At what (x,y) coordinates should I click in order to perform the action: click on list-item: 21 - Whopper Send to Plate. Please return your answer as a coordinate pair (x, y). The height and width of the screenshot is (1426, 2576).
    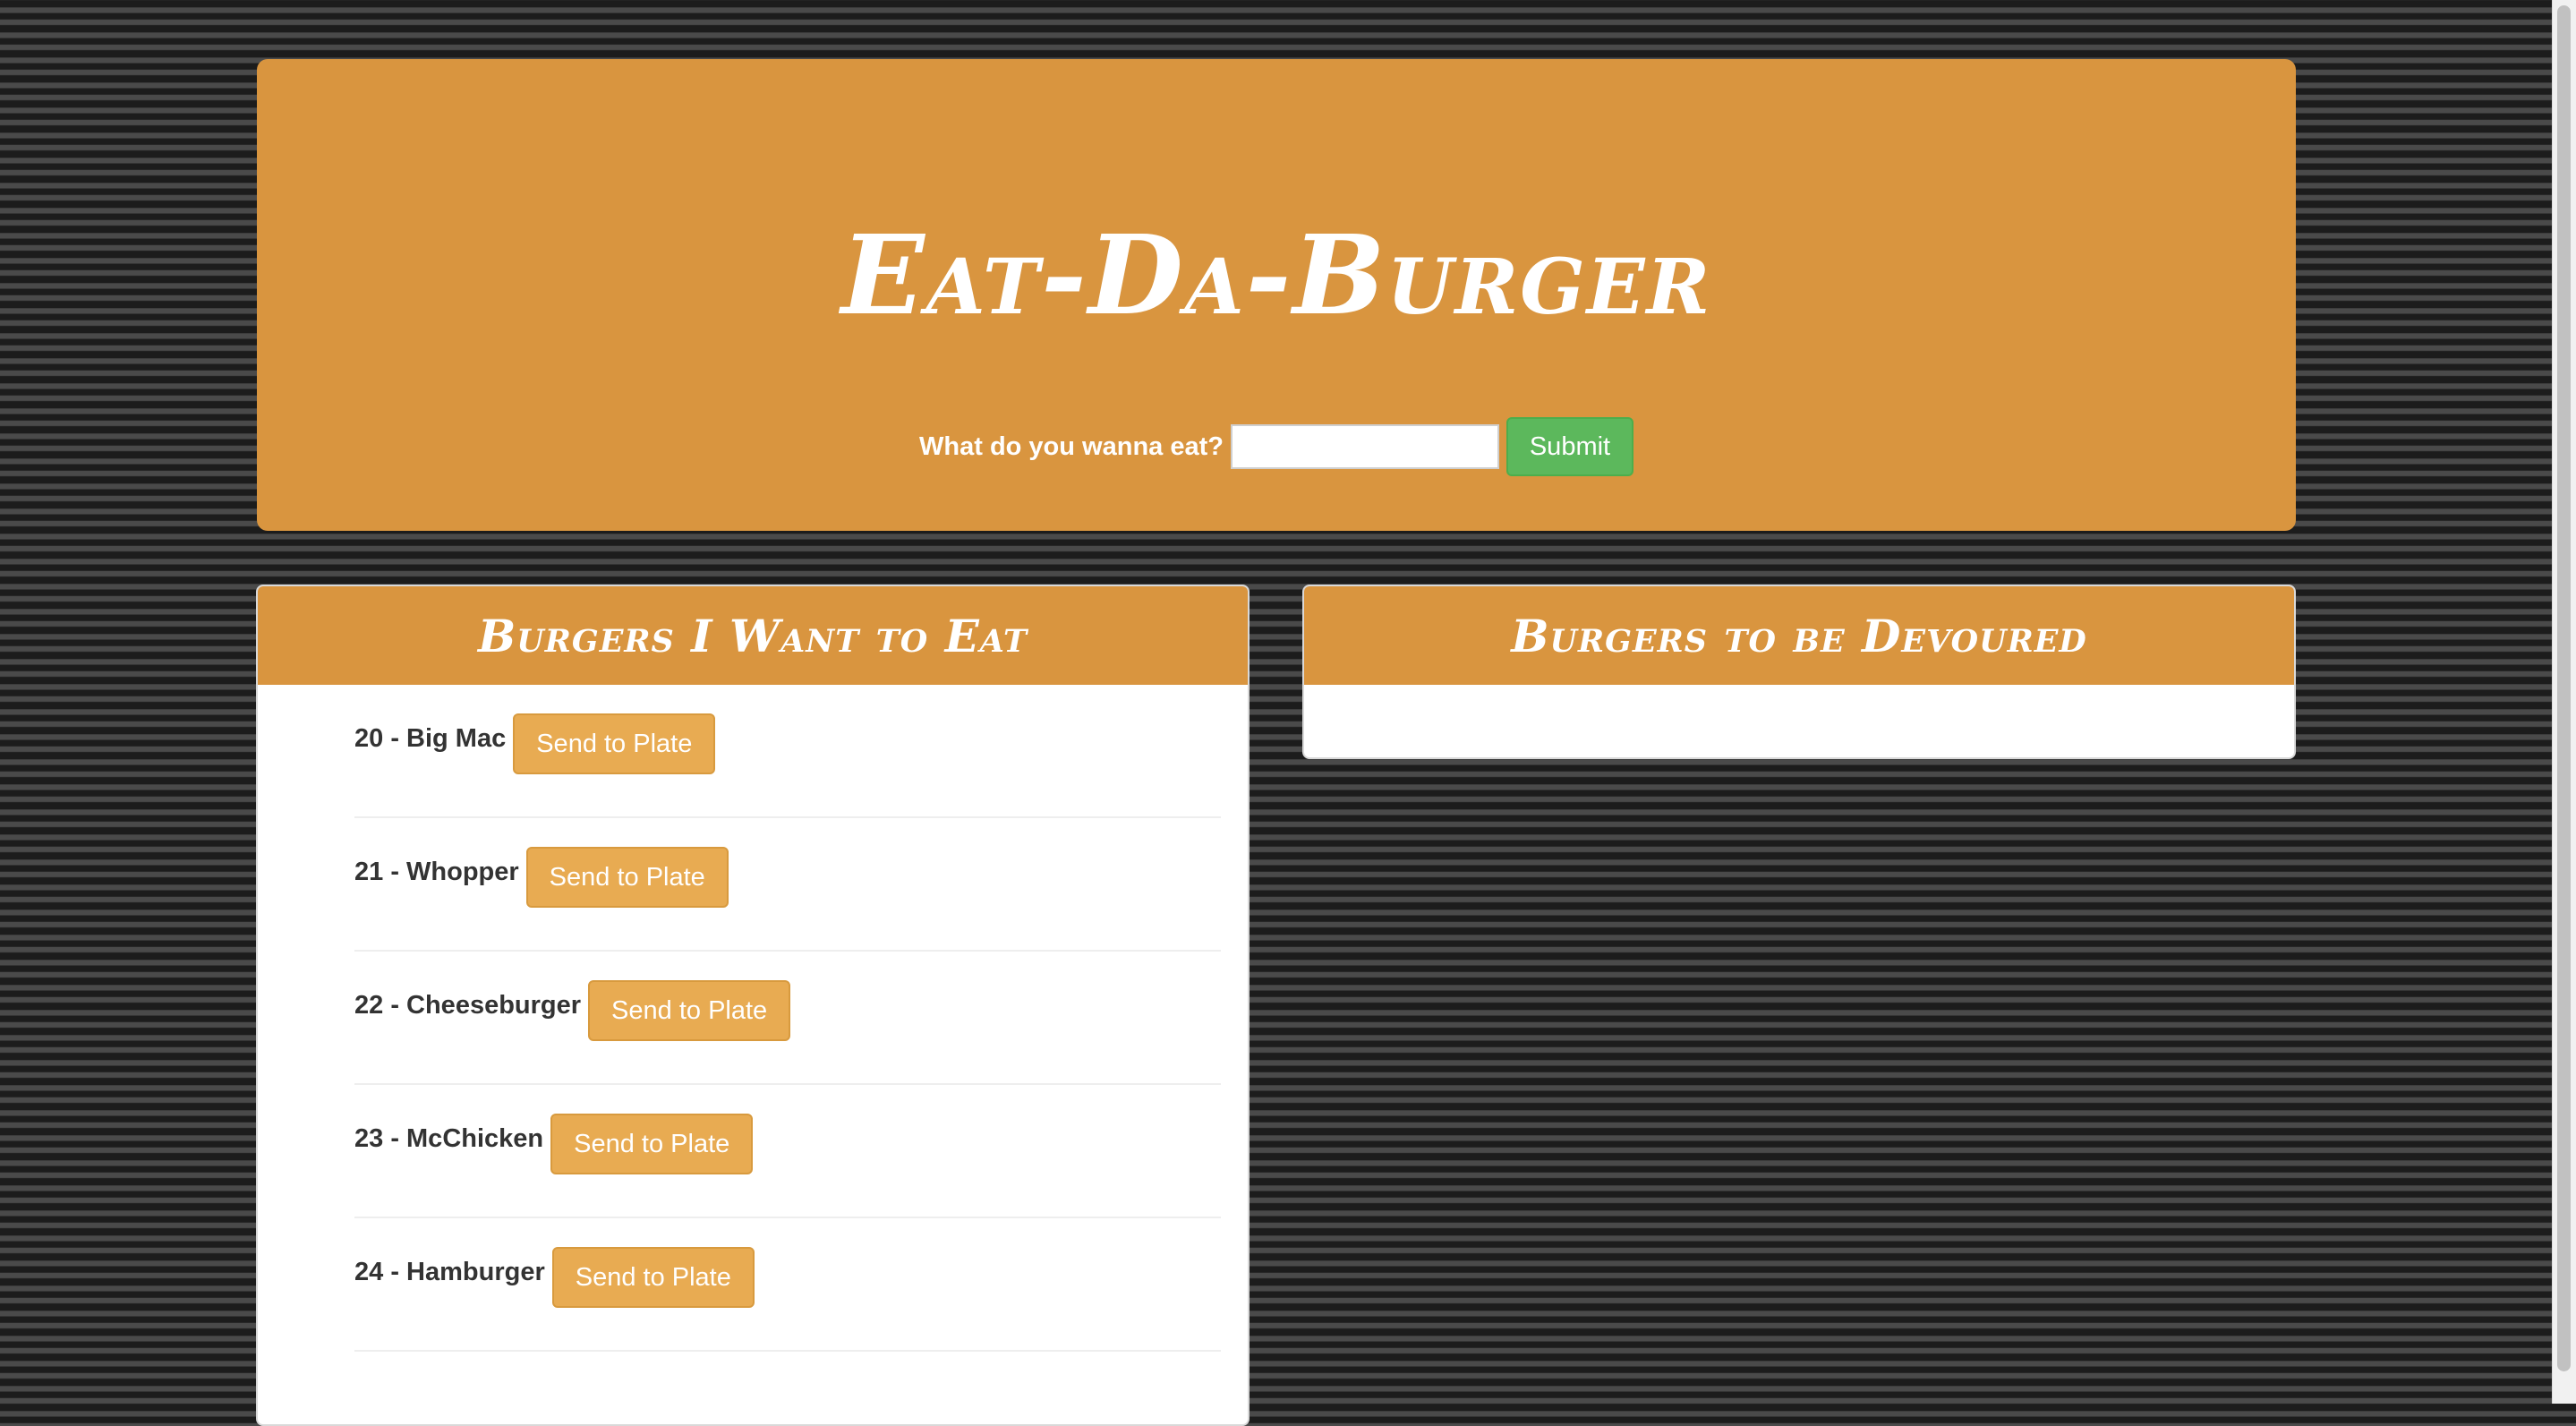
    Looking at the image, I should click on (787, 885).